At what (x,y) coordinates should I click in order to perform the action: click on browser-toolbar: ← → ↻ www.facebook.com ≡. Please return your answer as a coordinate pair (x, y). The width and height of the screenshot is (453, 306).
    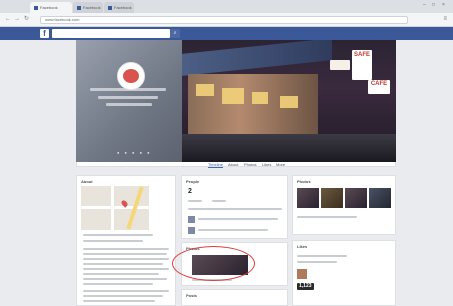
    Looking at the image, I should click on (226, 20).